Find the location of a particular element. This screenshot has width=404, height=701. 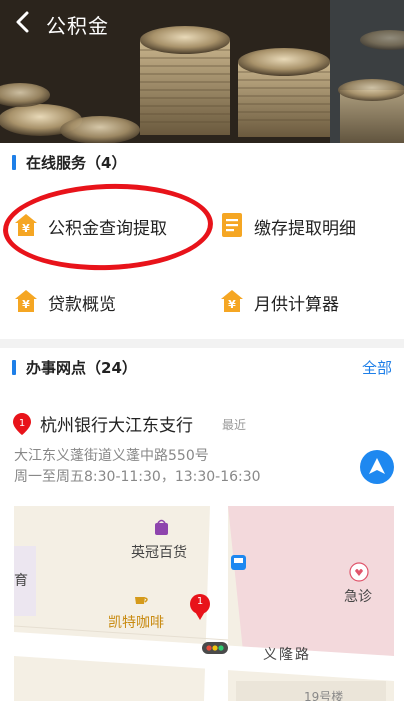

map-marker-number: 1 is located at coordinates (200, 601).